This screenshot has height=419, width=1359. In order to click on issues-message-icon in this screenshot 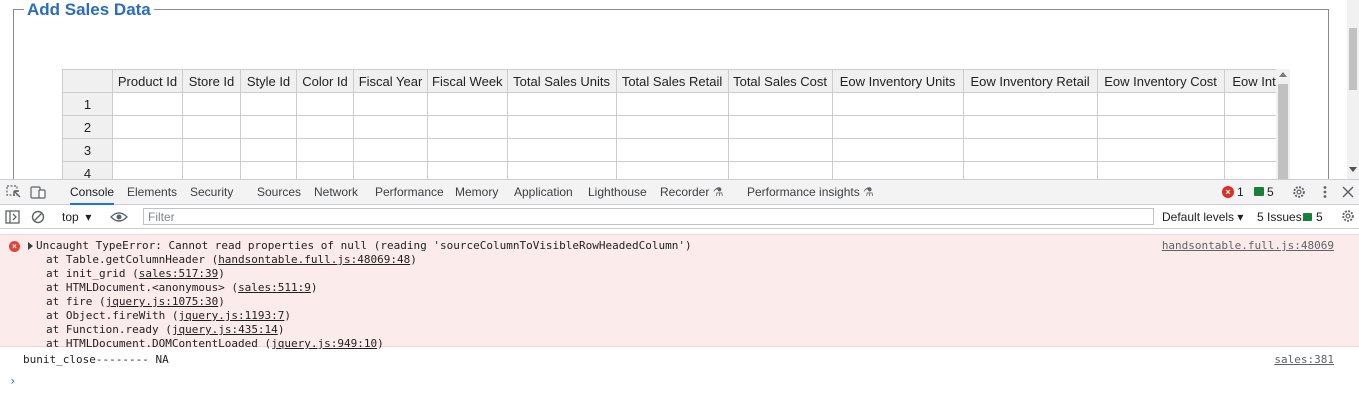, I will do `click(1307, 217)`.